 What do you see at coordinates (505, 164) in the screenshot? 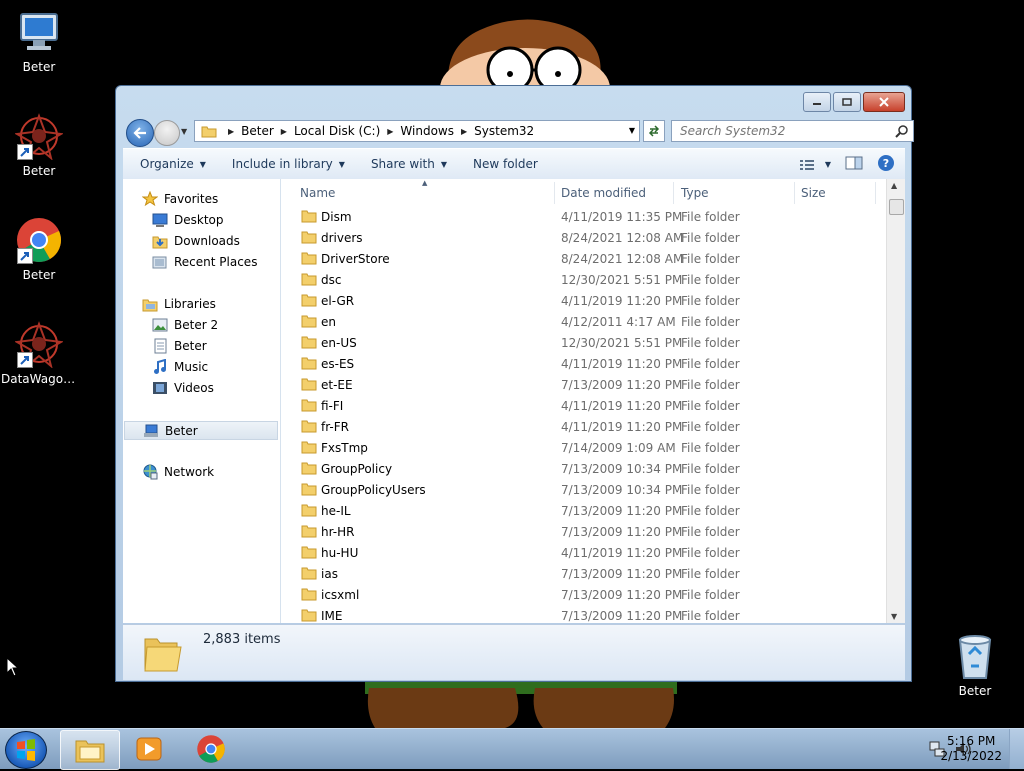
I see `new-folder-button: New folder` at bounding box center [505, 164].